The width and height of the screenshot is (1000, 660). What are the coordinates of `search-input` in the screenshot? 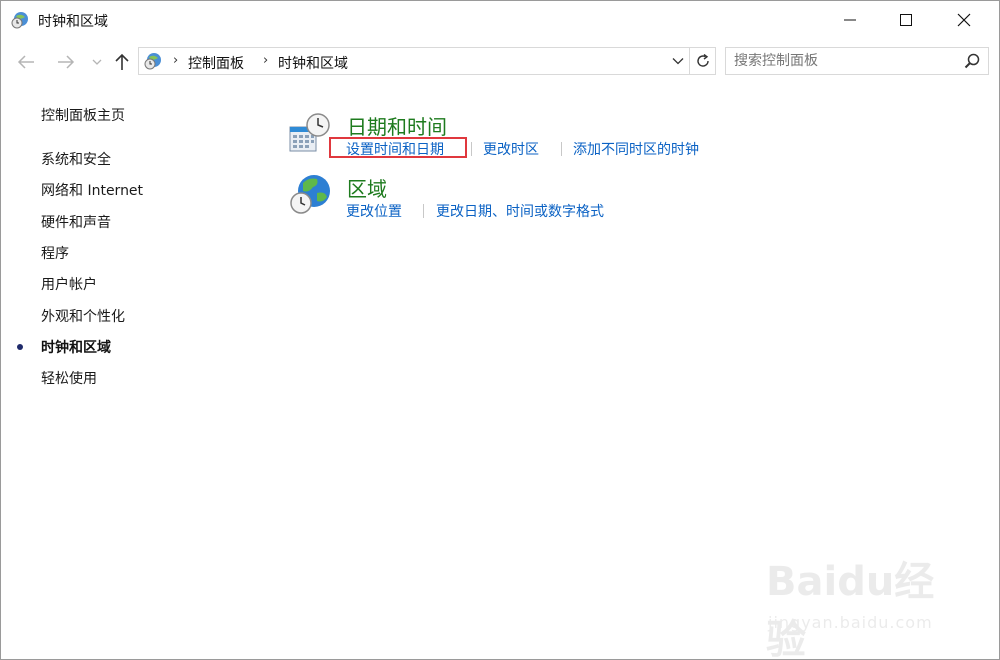 It's located at (844, 61).